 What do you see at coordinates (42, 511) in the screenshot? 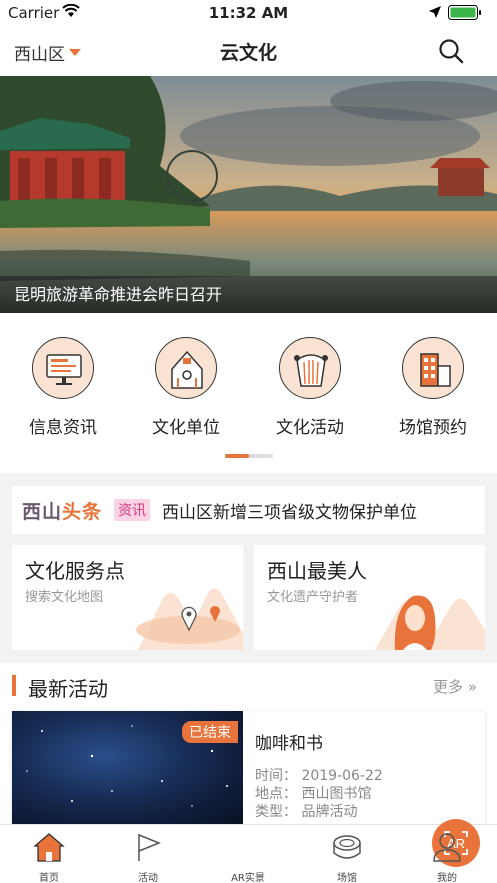
I see `logo-part1: 西山` at bounding box center [42, 511].